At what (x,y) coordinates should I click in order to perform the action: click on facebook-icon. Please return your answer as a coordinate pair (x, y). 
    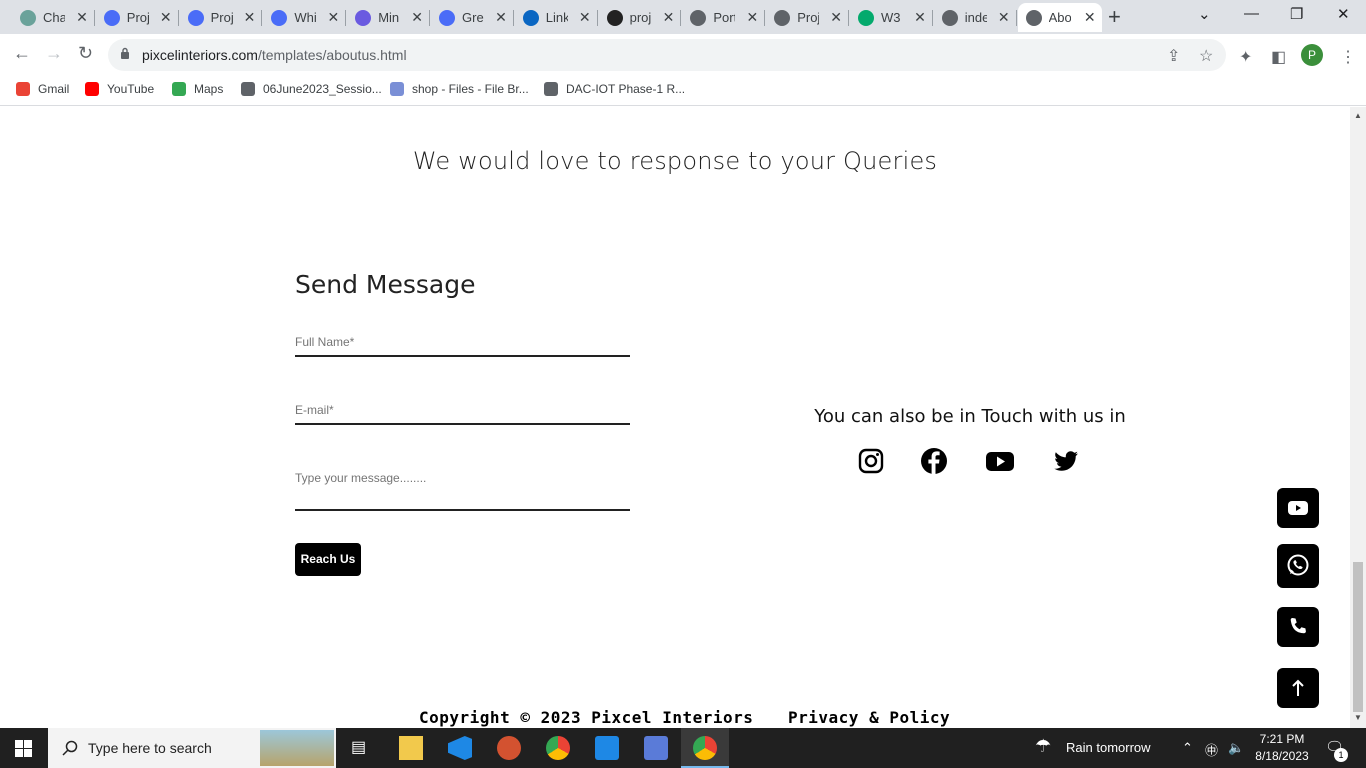
    Looking at the image, I should click on (934, 461).